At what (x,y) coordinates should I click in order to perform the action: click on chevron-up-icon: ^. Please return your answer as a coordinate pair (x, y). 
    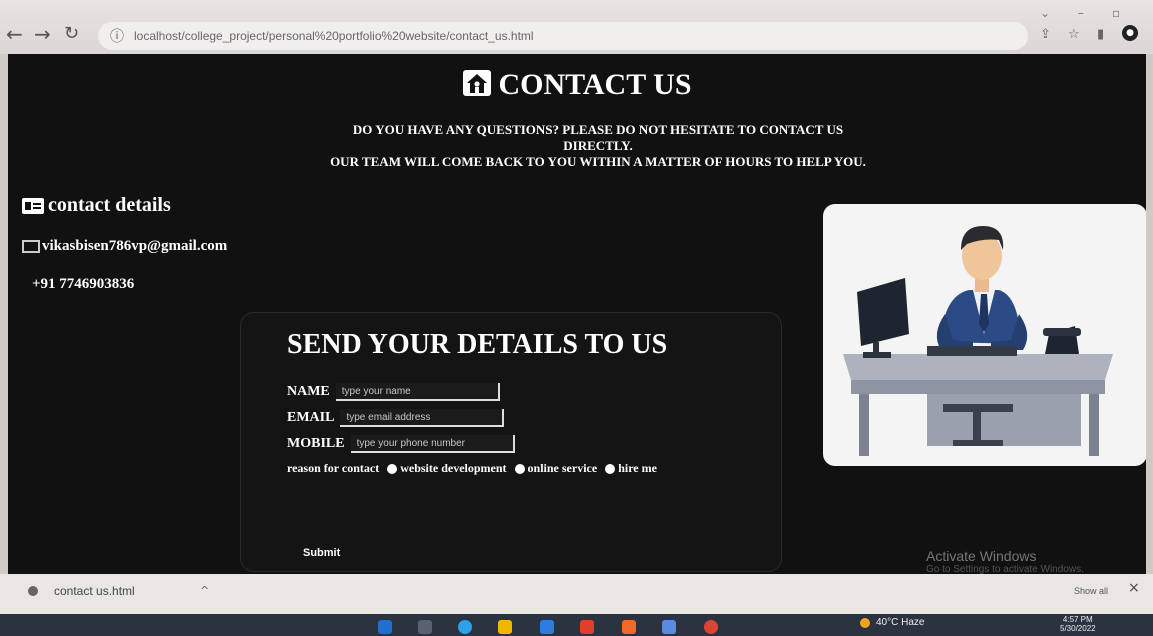
    Looking at the image, I should click on (204, 590).